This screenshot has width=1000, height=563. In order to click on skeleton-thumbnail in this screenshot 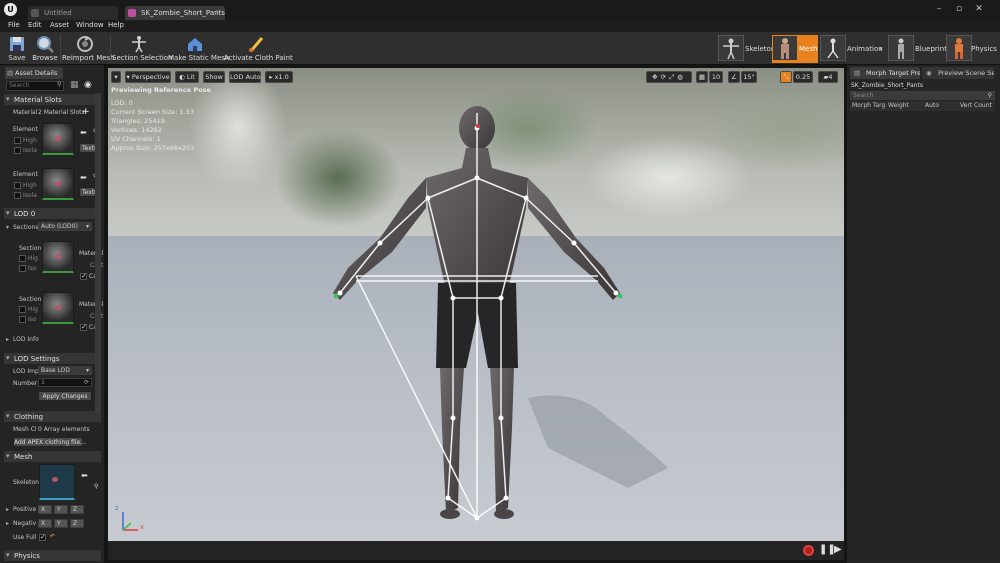, I will do `click(57, 482)`.